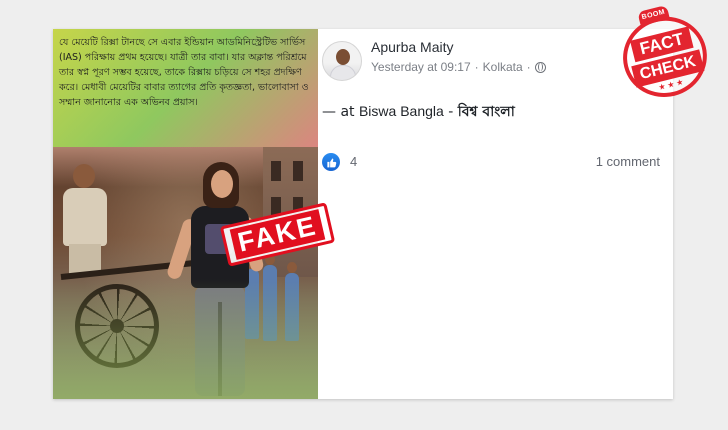 The image size is (728, 430). I want to click on post-meta: Yesterday at 09:17 · Kolkata ·, so click(458, 67).